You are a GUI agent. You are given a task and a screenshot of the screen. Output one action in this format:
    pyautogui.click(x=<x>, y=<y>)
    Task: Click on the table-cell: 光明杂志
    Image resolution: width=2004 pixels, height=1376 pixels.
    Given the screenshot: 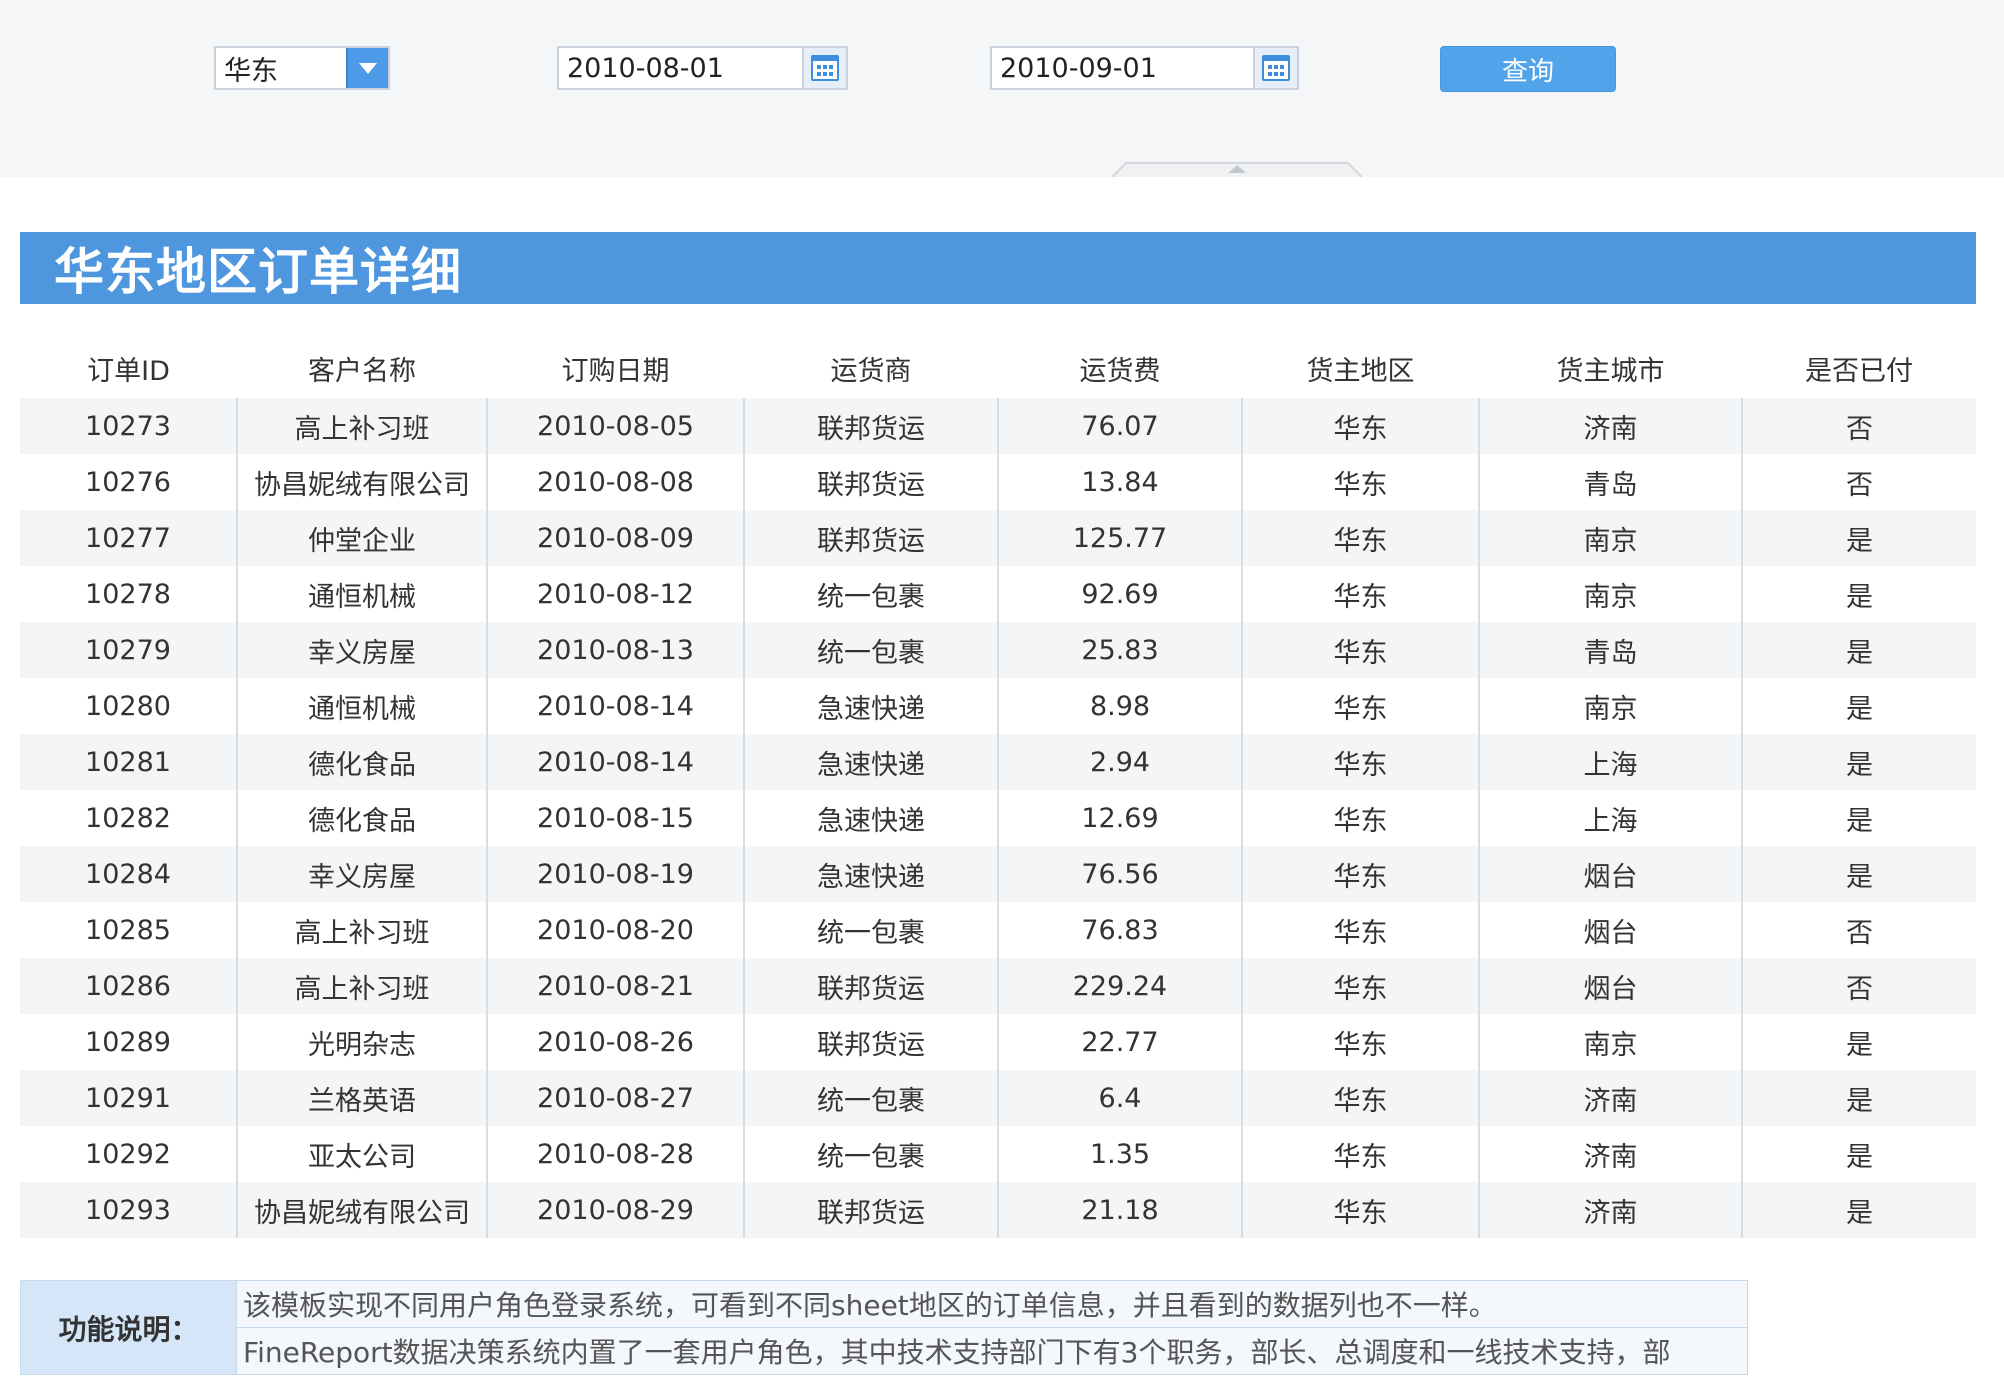 What is the action you would take?
    pyautogui.click(x=361, y=1042)
    